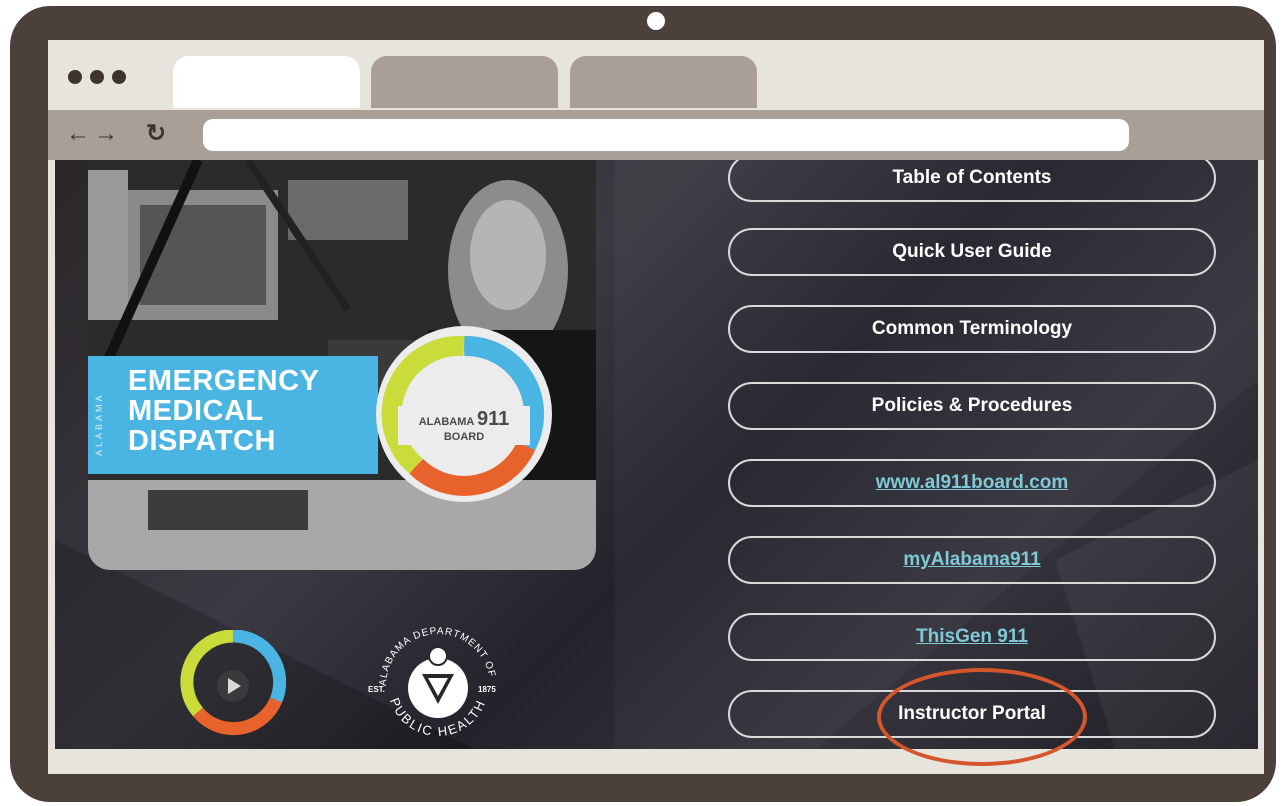  I want to click on alabama-911-board-badge: ALABAMA 911 BOARD, so click(464, 414).